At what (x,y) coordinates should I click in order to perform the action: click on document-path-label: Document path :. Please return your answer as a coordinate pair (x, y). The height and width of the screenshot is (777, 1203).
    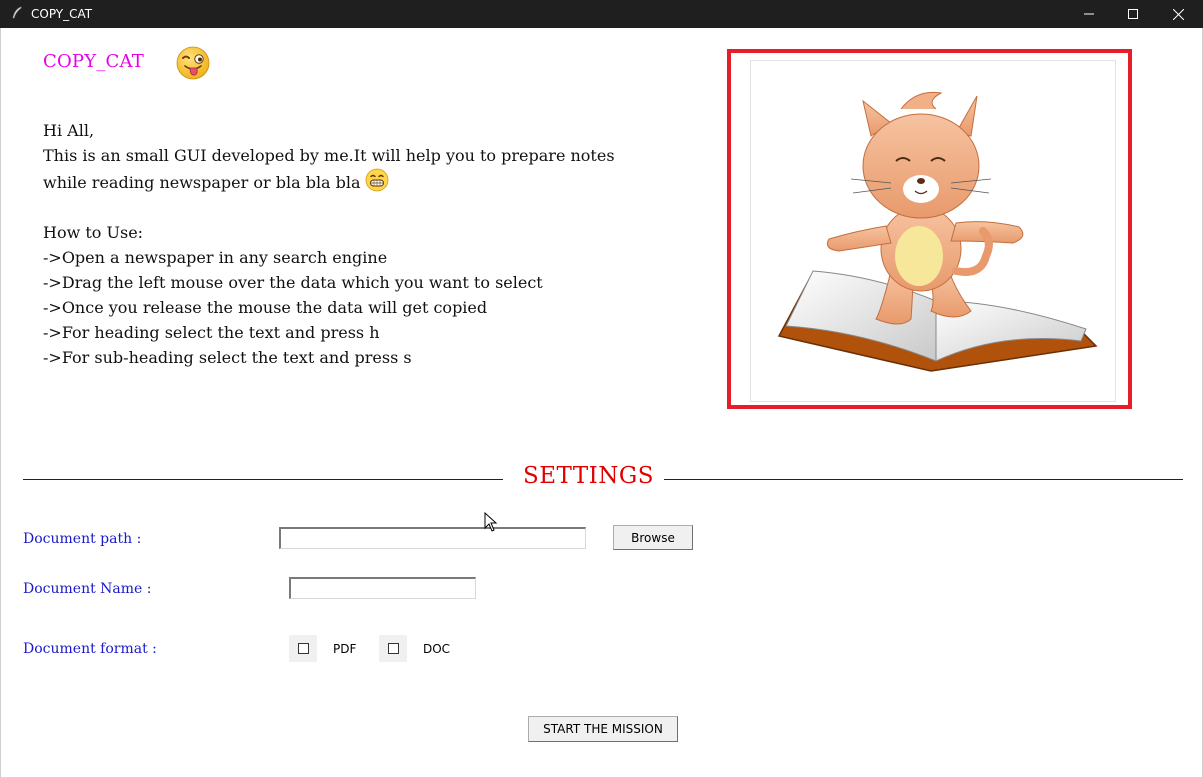
    Looking at the image, I should click on (82, 539).